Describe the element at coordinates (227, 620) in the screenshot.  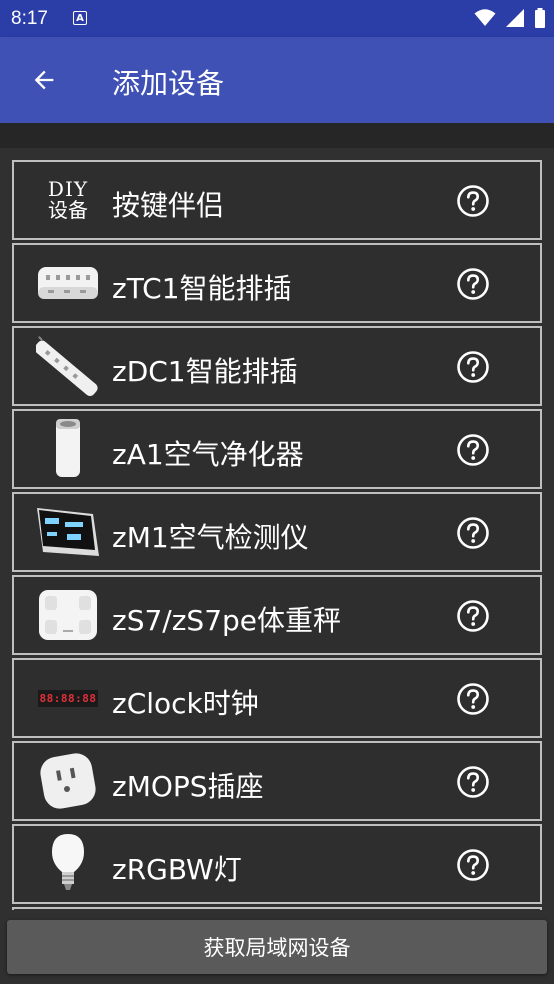
I see `device-name: zS7/zS7pe体重秤` at that location.